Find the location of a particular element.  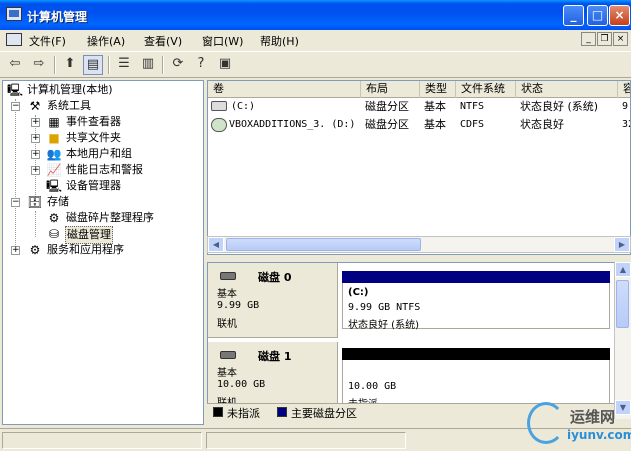

scroll-up-icon: ▲ is located at coordinates (623, 269).